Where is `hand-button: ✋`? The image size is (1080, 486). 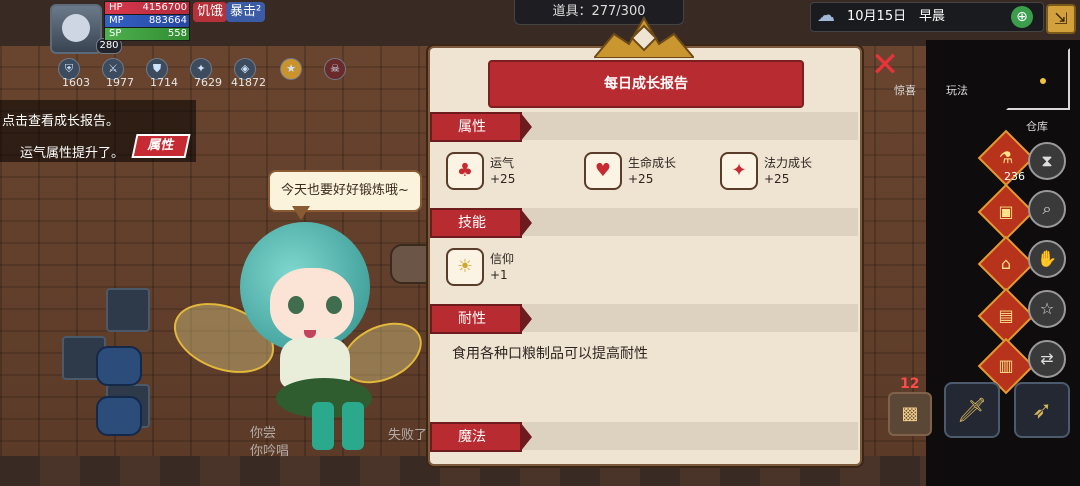
hand-button: ✋ is located at coordinates (1047, 259).